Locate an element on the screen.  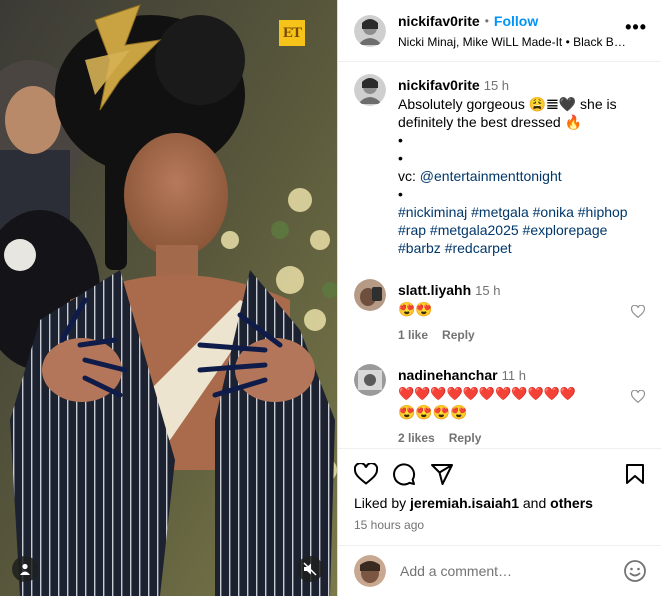
comment-header: slatt.liyahh 15 h is located at coordinates (521, 290).